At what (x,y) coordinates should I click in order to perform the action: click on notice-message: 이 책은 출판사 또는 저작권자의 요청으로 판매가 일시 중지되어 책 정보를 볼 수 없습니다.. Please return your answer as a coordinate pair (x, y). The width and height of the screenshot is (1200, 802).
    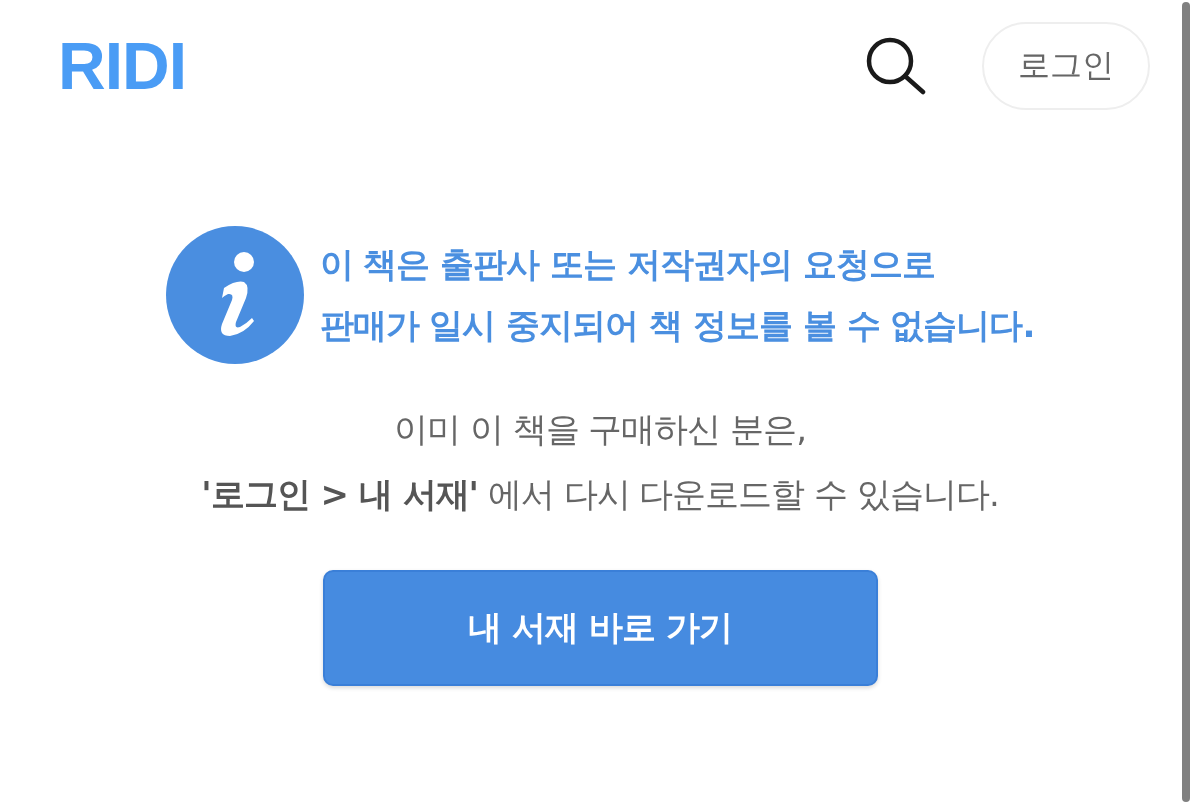
    Looking at the image, I should click on (677, 295).